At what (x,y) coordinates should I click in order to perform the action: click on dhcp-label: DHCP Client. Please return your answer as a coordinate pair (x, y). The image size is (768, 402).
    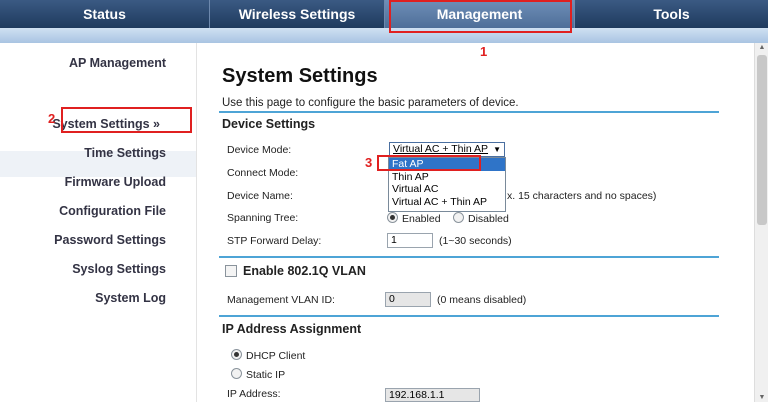
    Looking at the image, I should click on (276, 356).